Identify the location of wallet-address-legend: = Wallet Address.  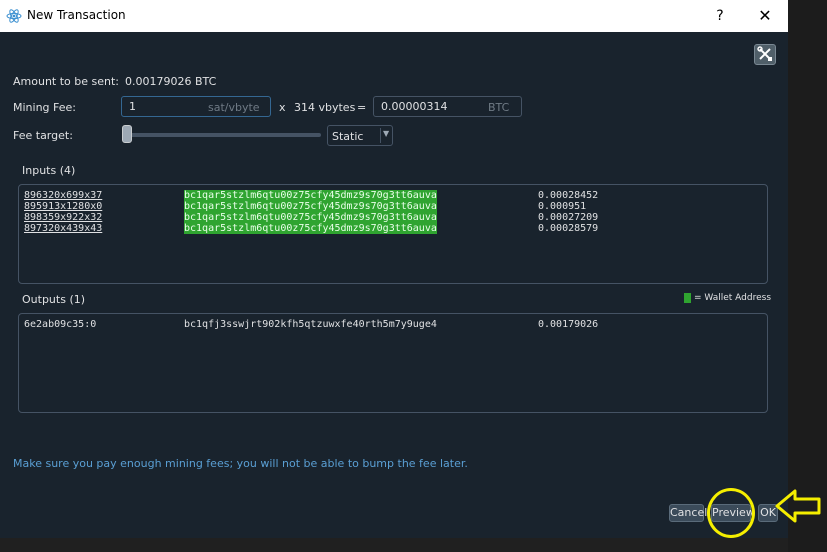
(733, 298).